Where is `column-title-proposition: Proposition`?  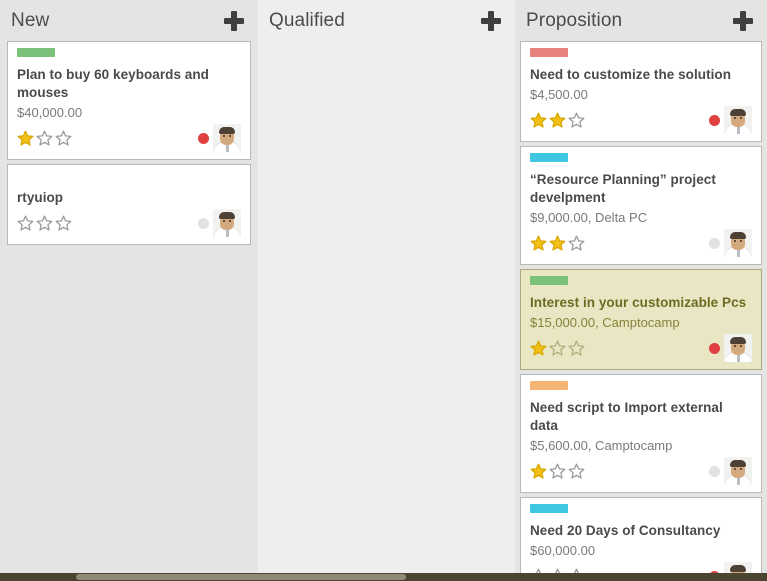 column-title-proposition: Proposition is located at coordinates (574, 20).